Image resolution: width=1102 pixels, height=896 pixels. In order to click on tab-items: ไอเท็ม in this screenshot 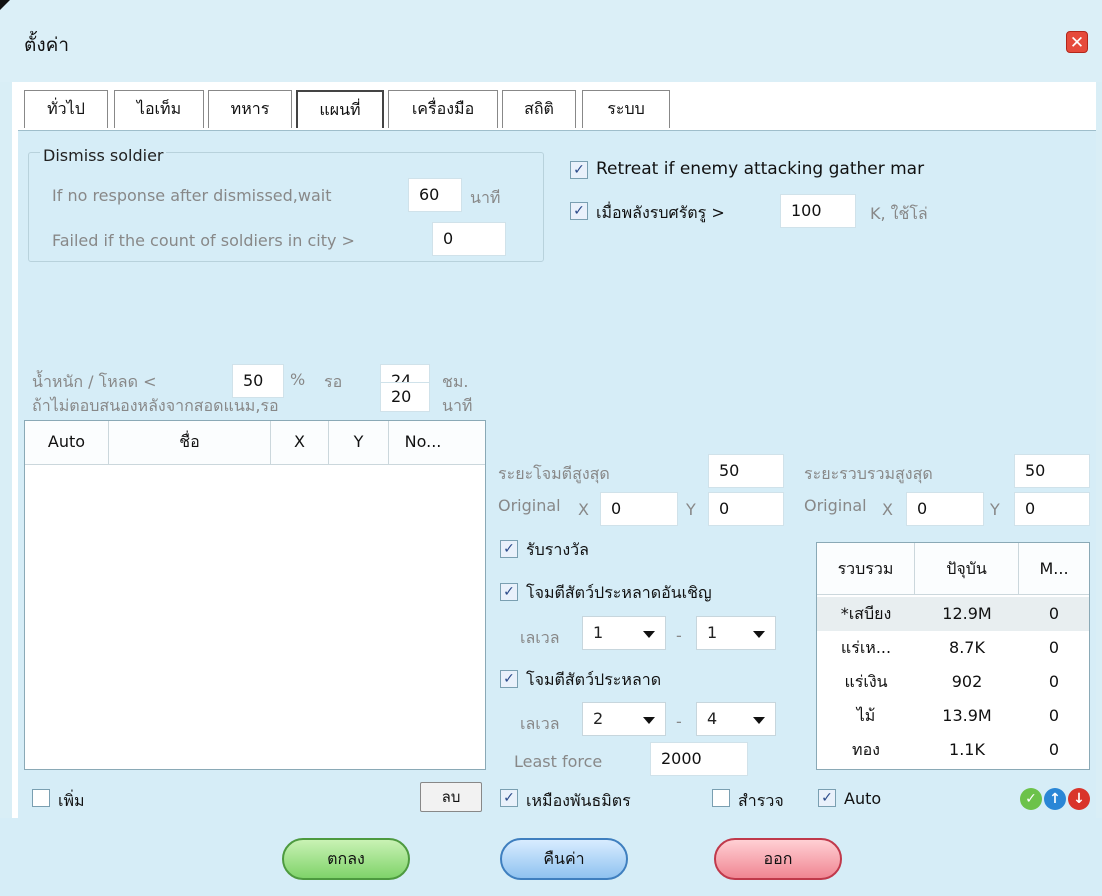, I will do `click(159, 109)`.